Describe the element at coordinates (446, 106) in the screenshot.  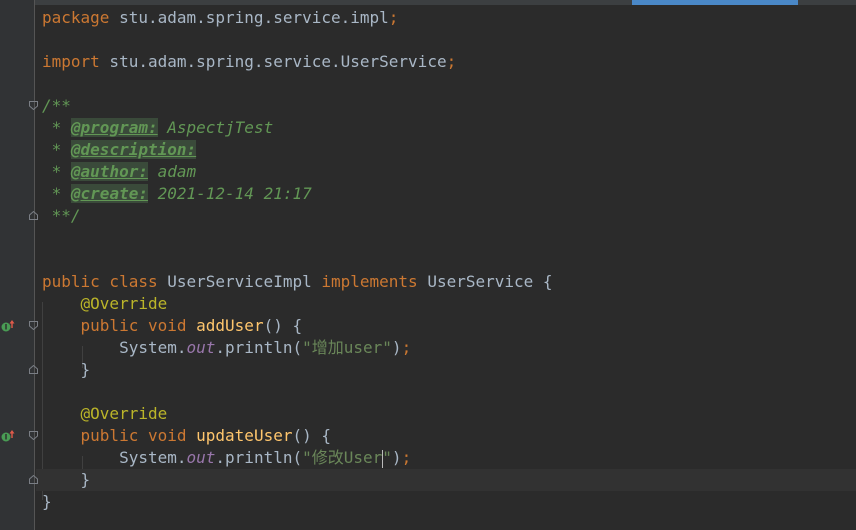
I see `code-line: /**` at that location.